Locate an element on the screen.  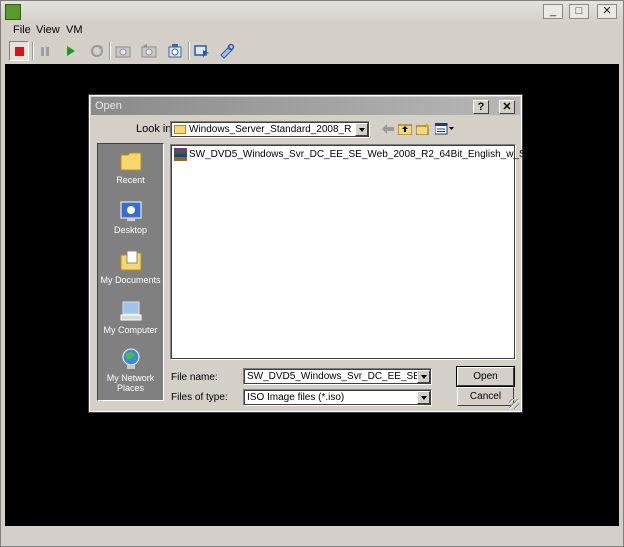
look-in-value: Windows_Server_Standard_2008_R2_64x is located at coordinates (270, 129).